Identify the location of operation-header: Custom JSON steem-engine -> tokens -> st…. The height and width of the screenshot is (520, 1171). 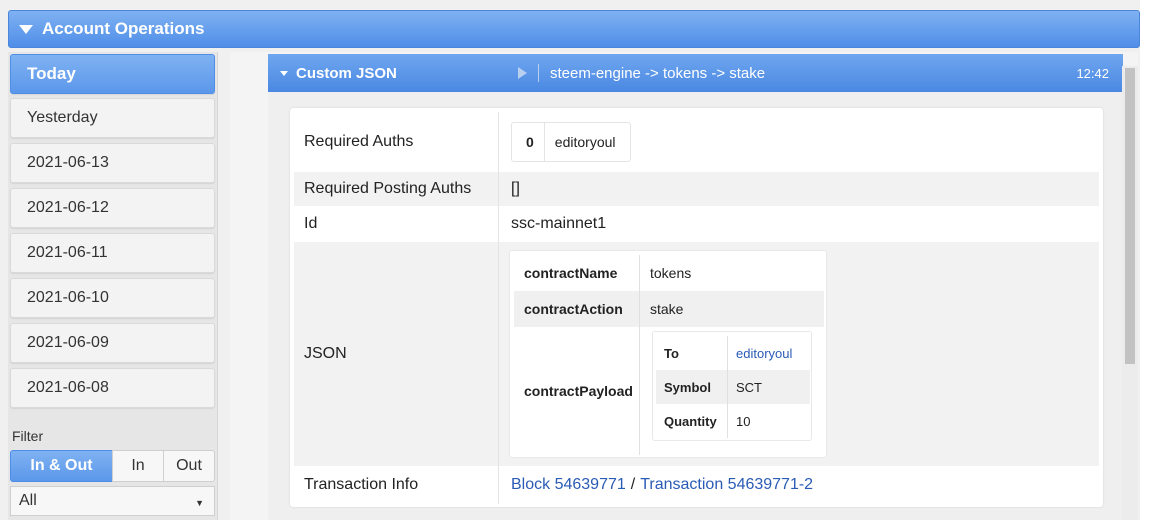
(695, 73).